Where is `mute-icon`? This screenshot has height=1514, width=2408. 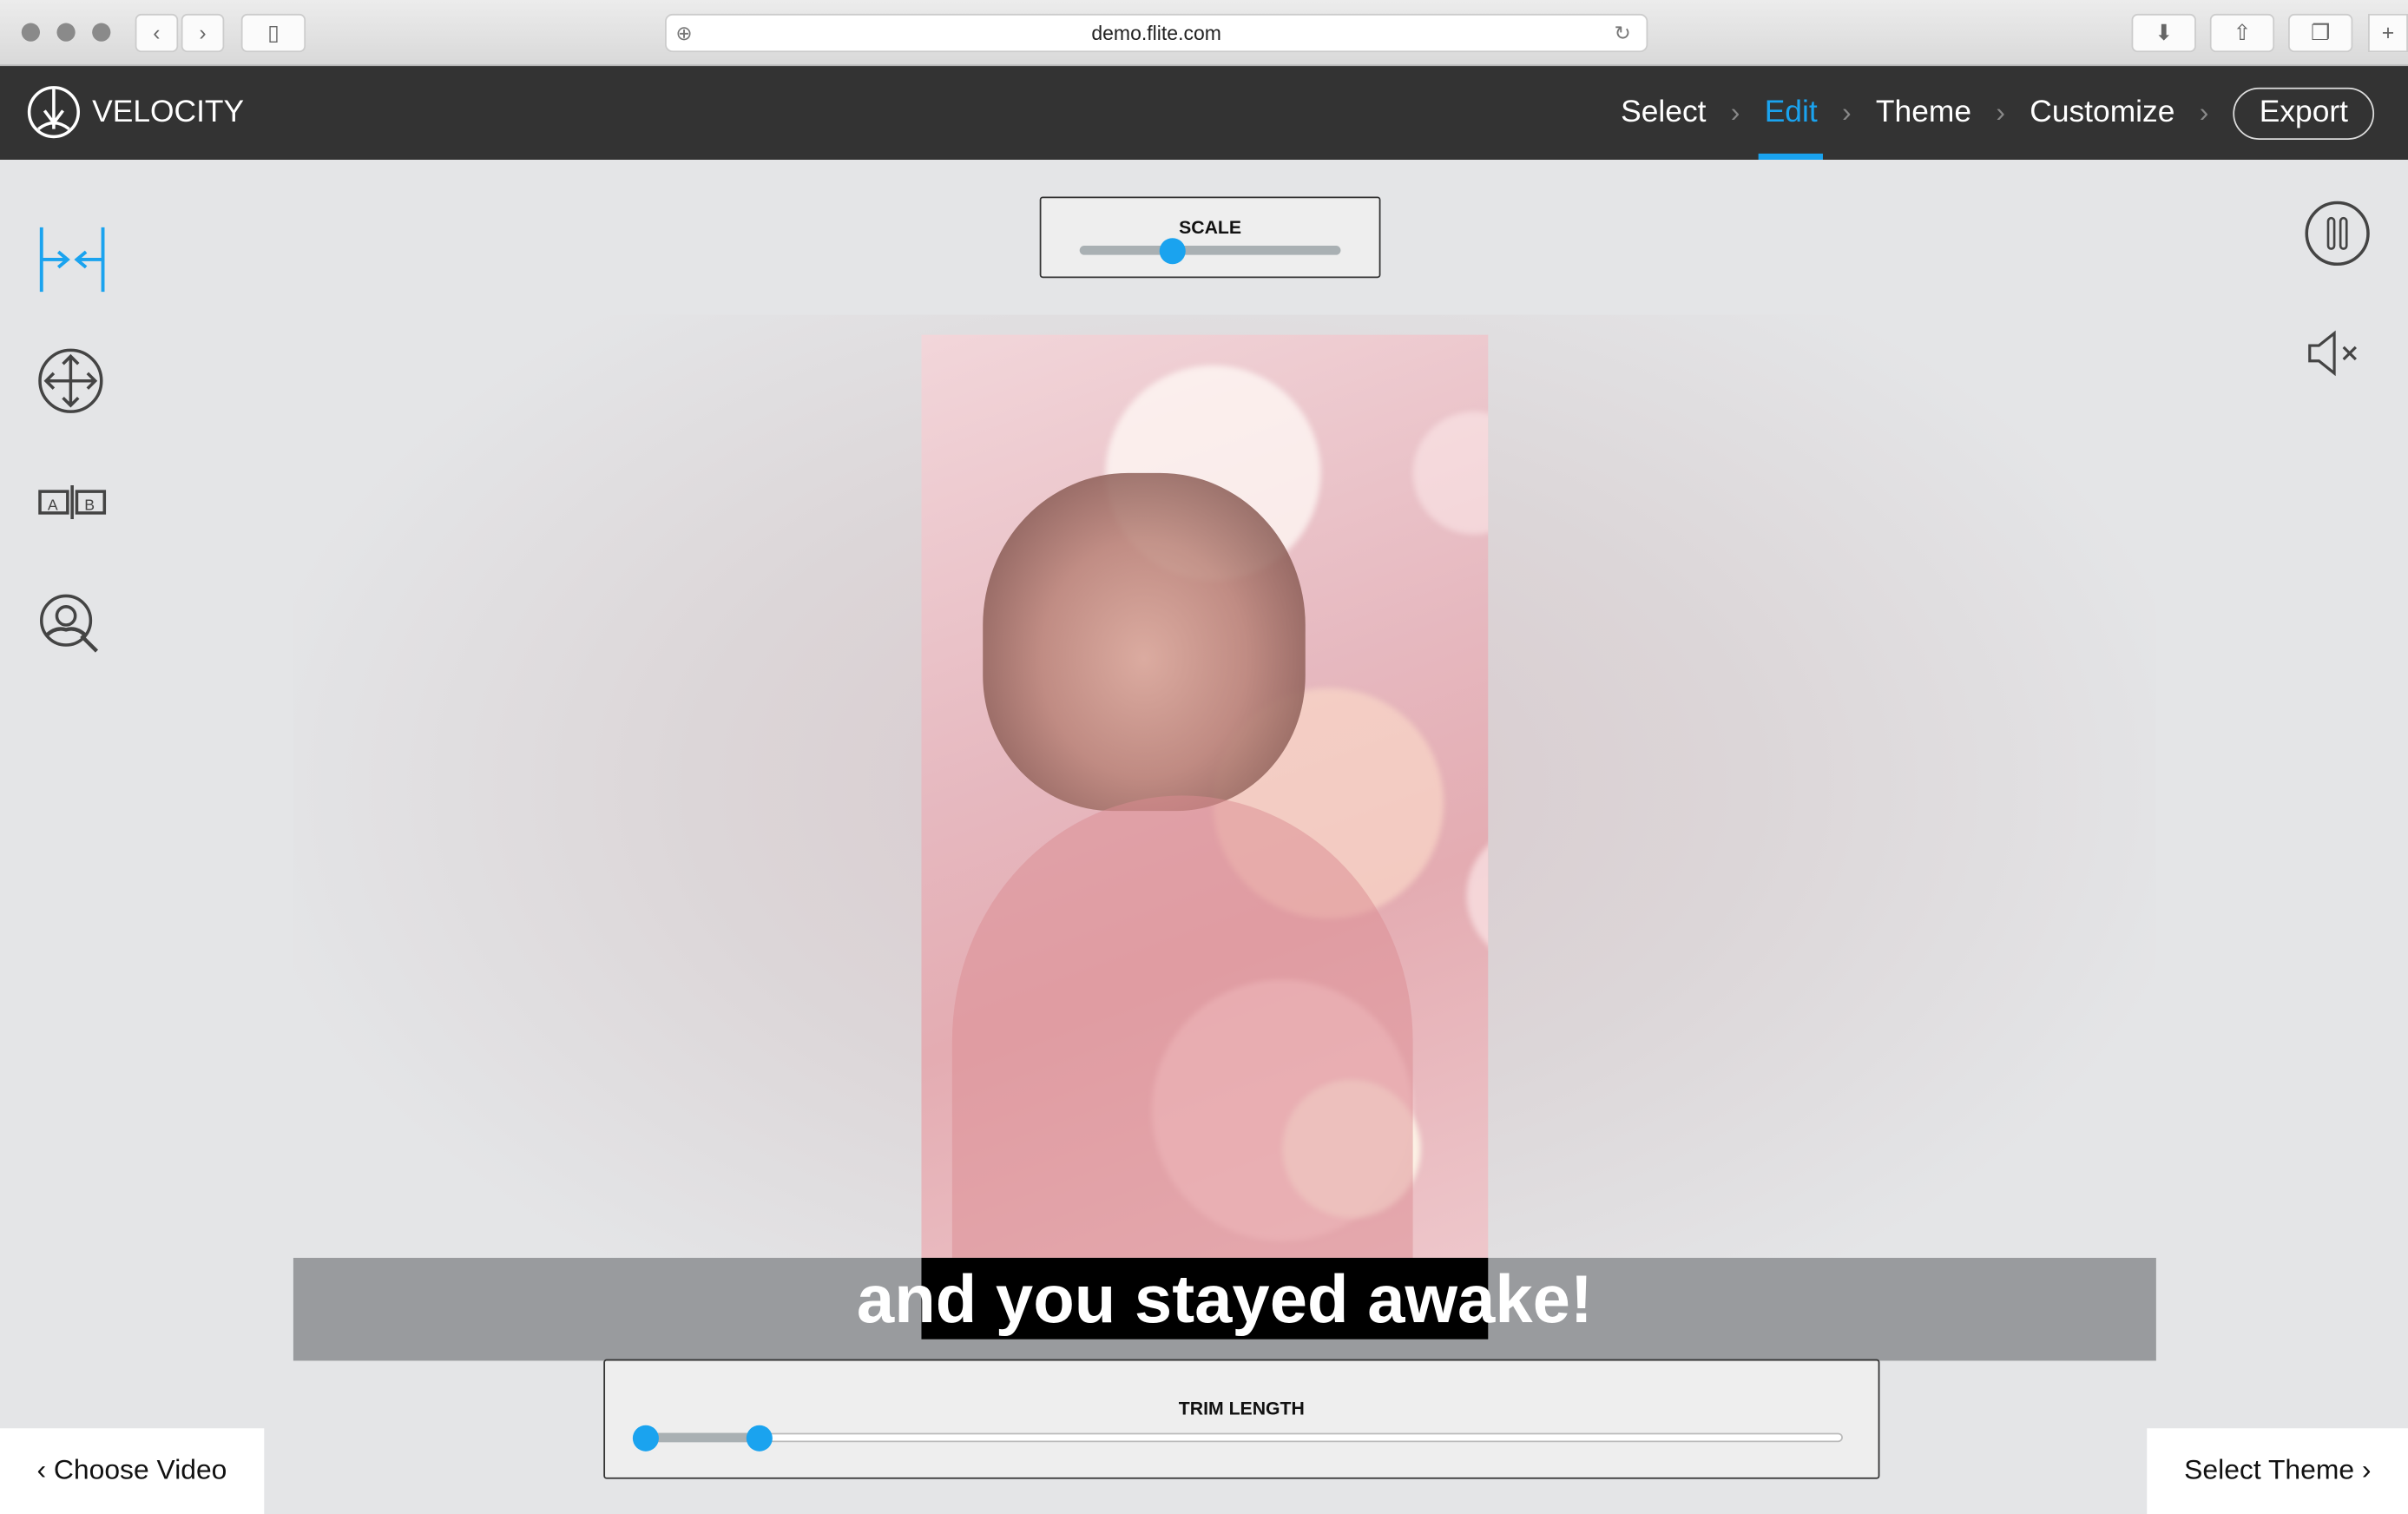 mute-icon is located at coordinates (2334, 353).